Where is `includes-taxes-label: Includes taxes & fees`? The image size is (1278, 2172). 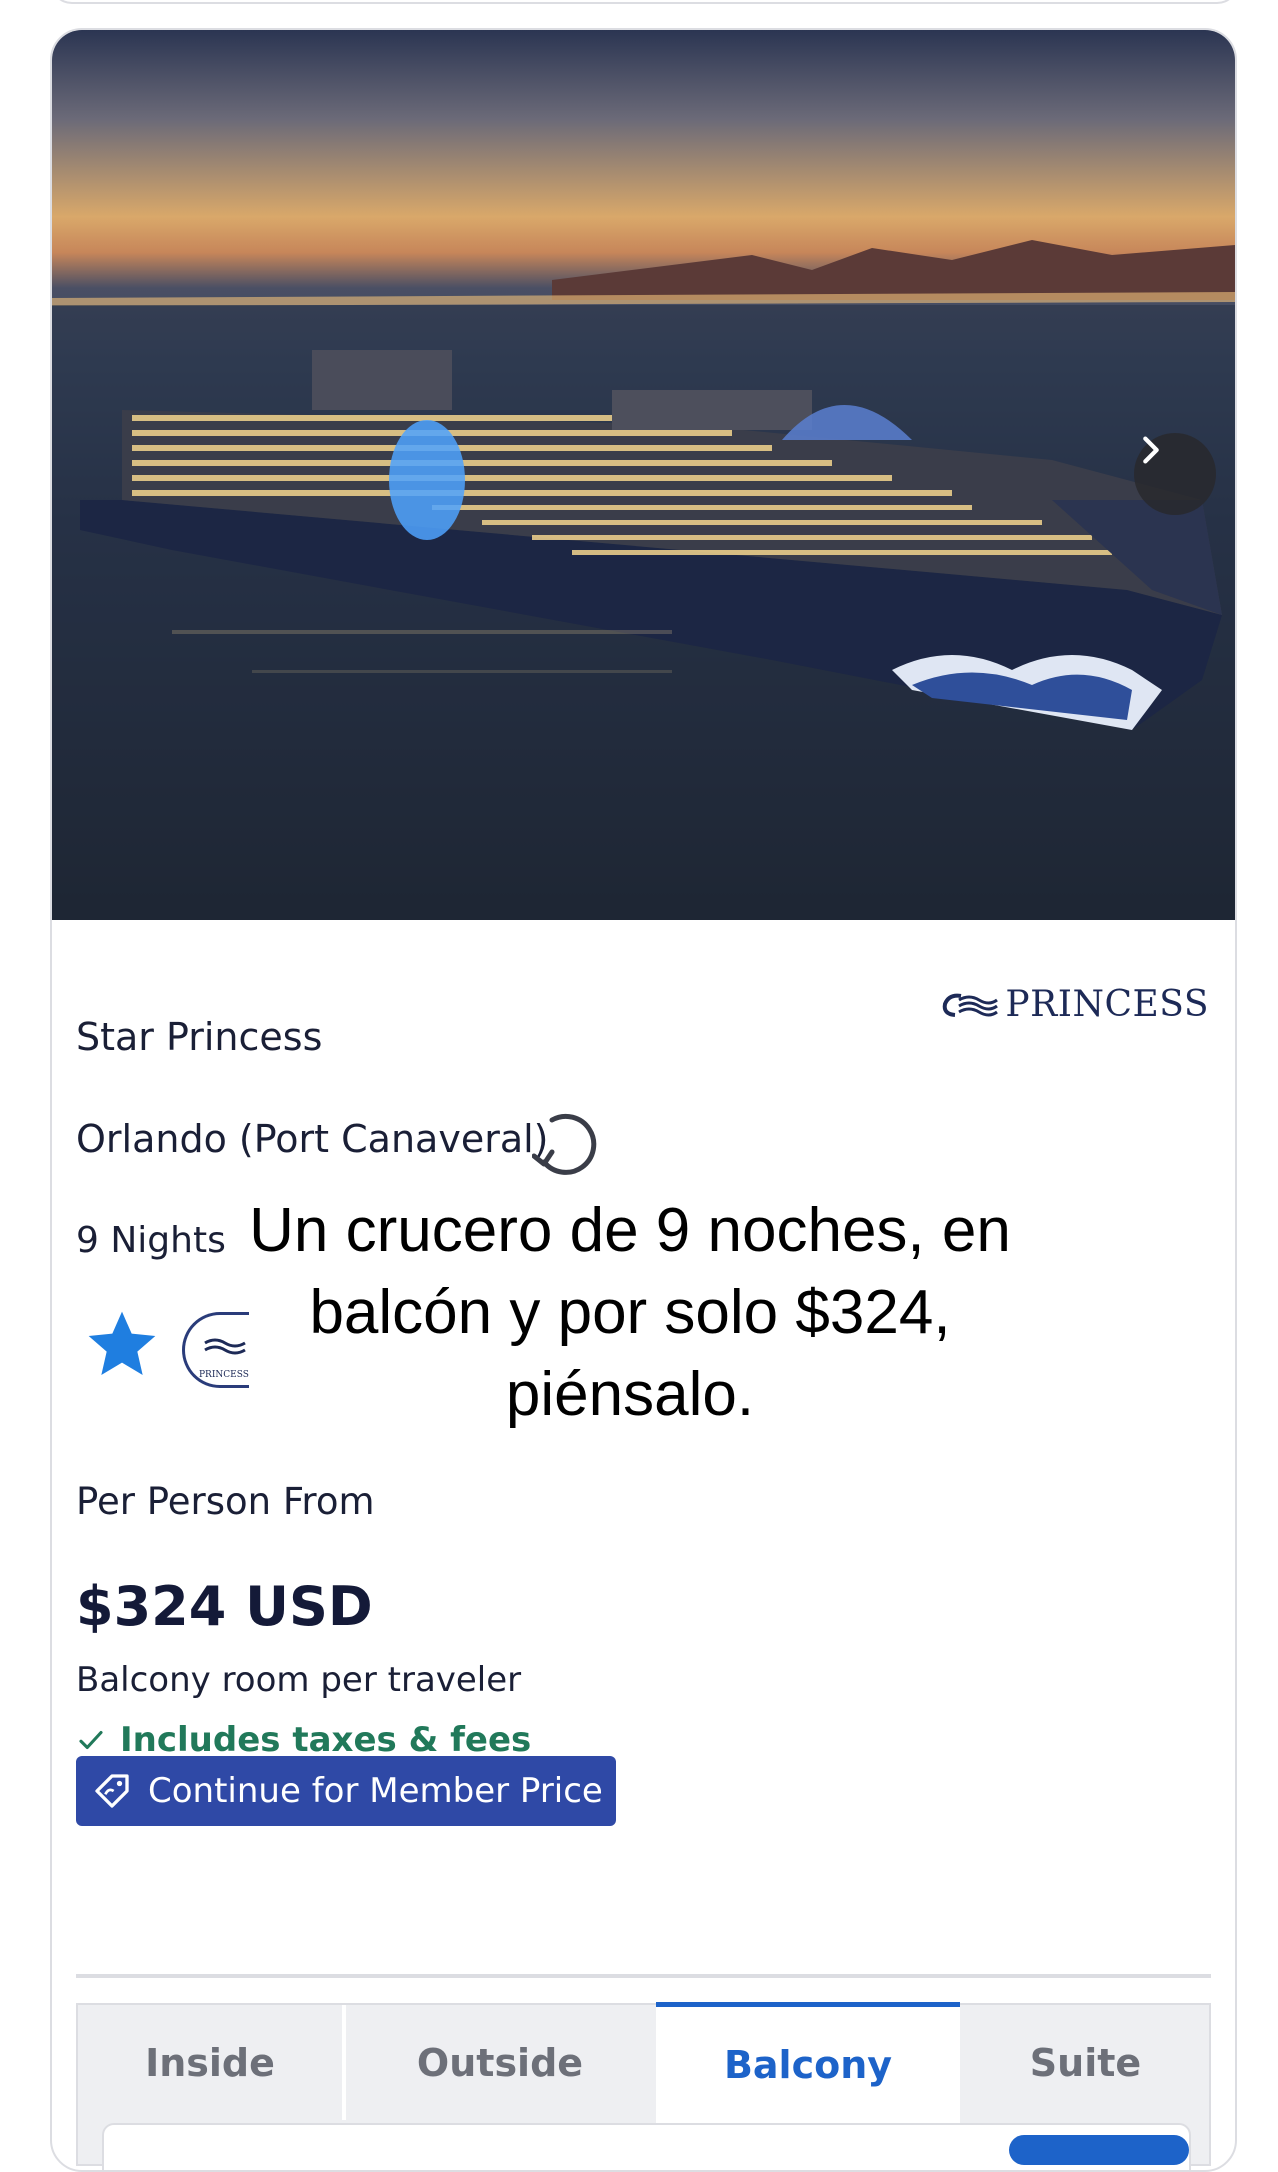
includes-taxes-label: Includes taxes & fees is located at coordinates (326, 1740).